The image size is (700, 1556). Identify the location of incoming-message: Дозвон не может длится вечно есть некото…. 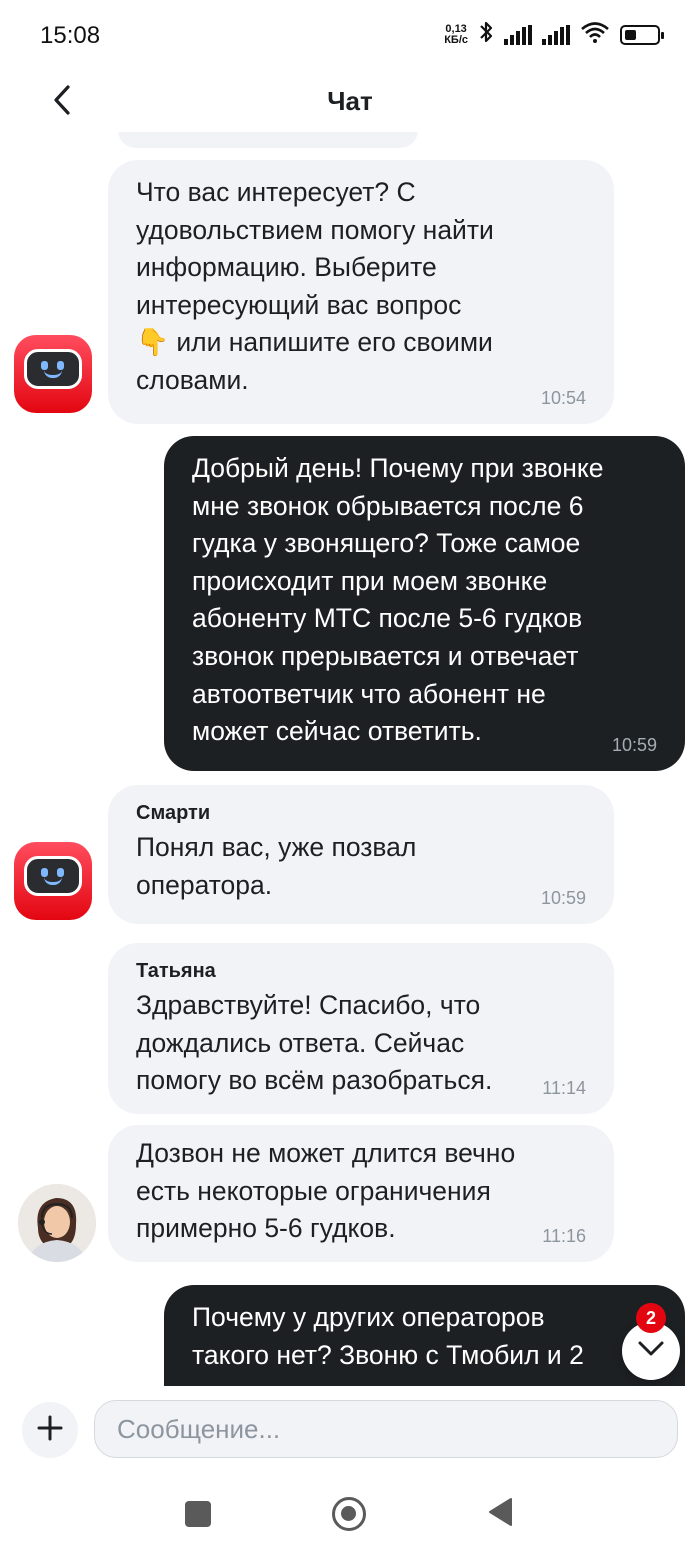
(361, 1193).